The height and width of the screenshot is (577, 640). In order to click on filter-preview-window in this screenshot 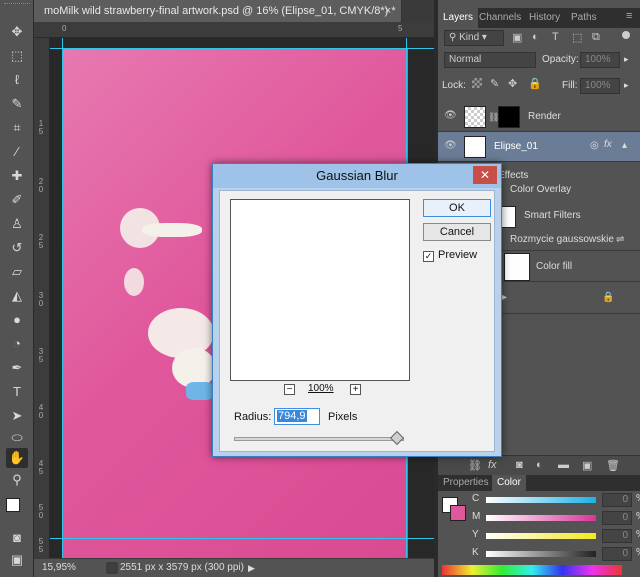, I will do `click(320, 290)`.